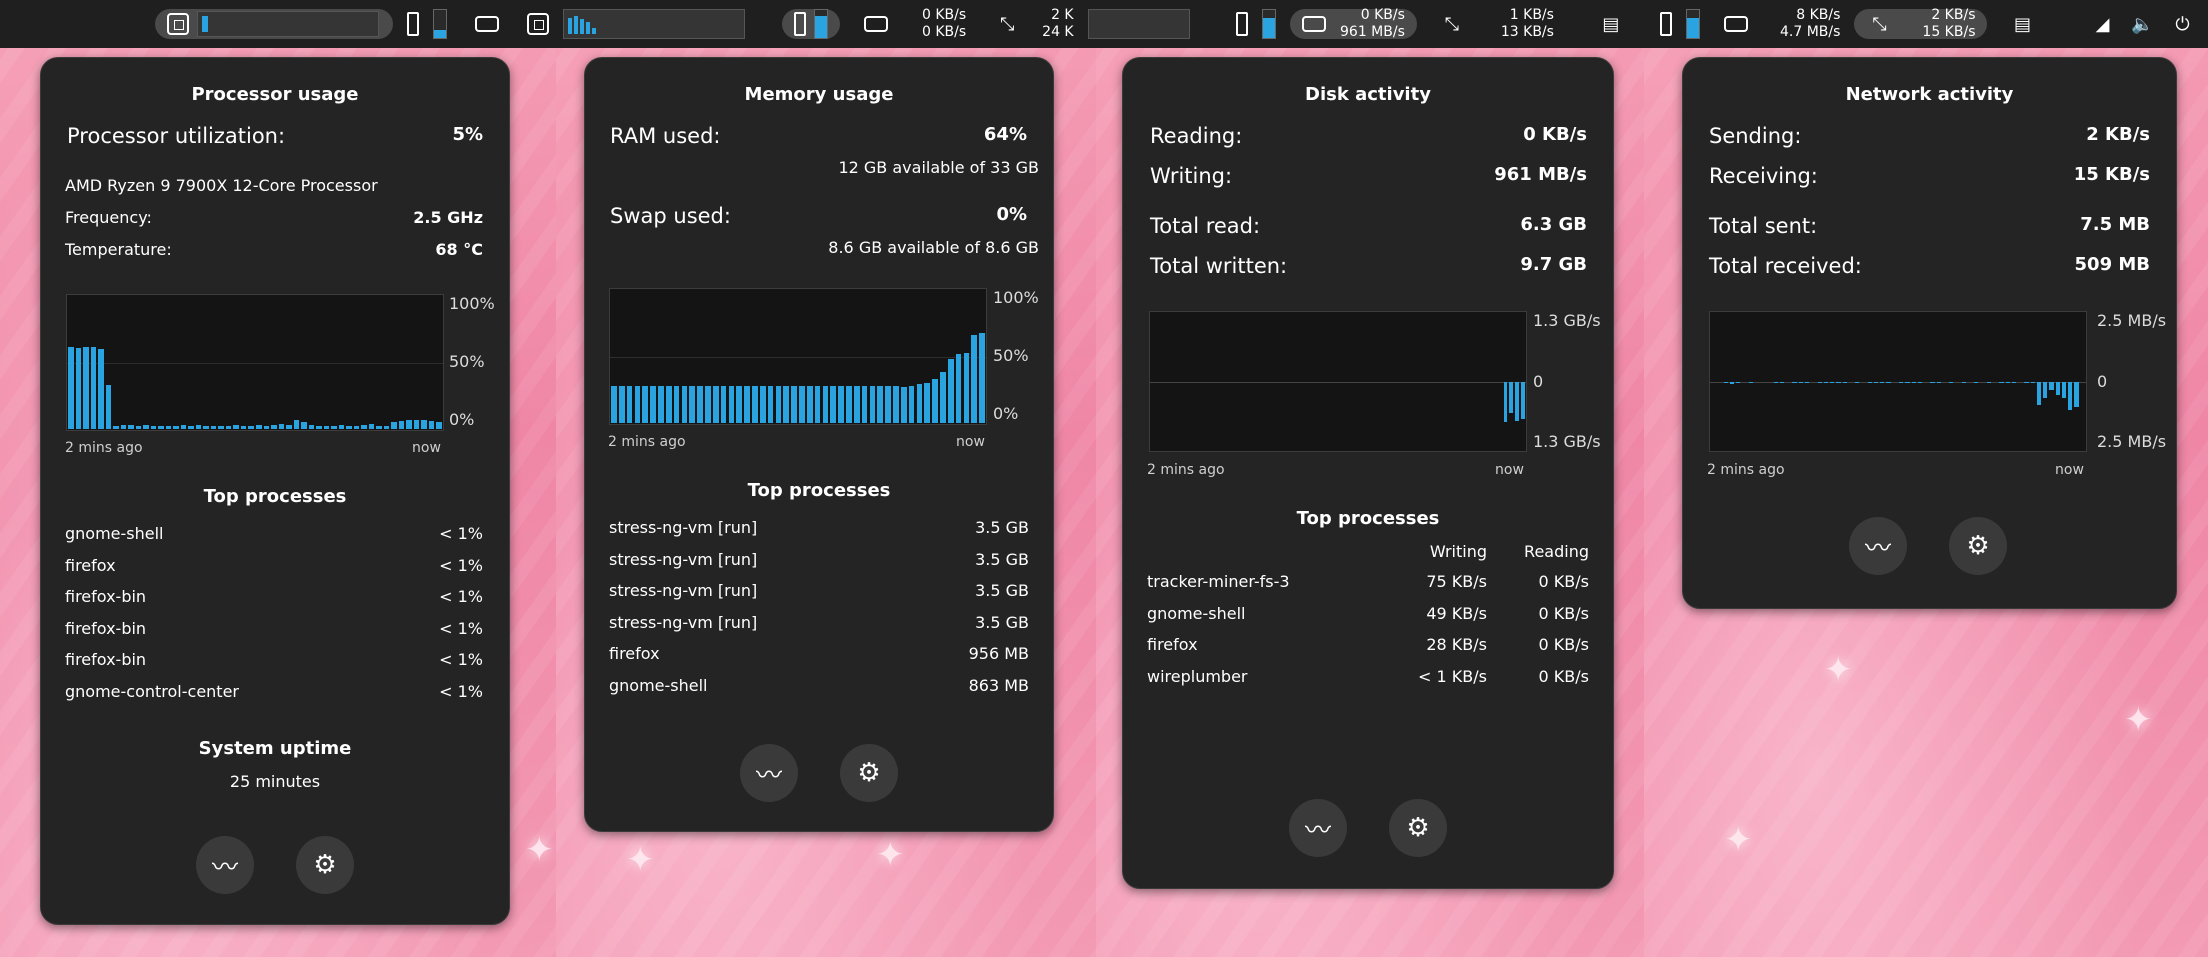  What do you see at coordinates (461, 533) in the screenshot?
I see `process-value: < 1%` at bounding box center [461, 533].